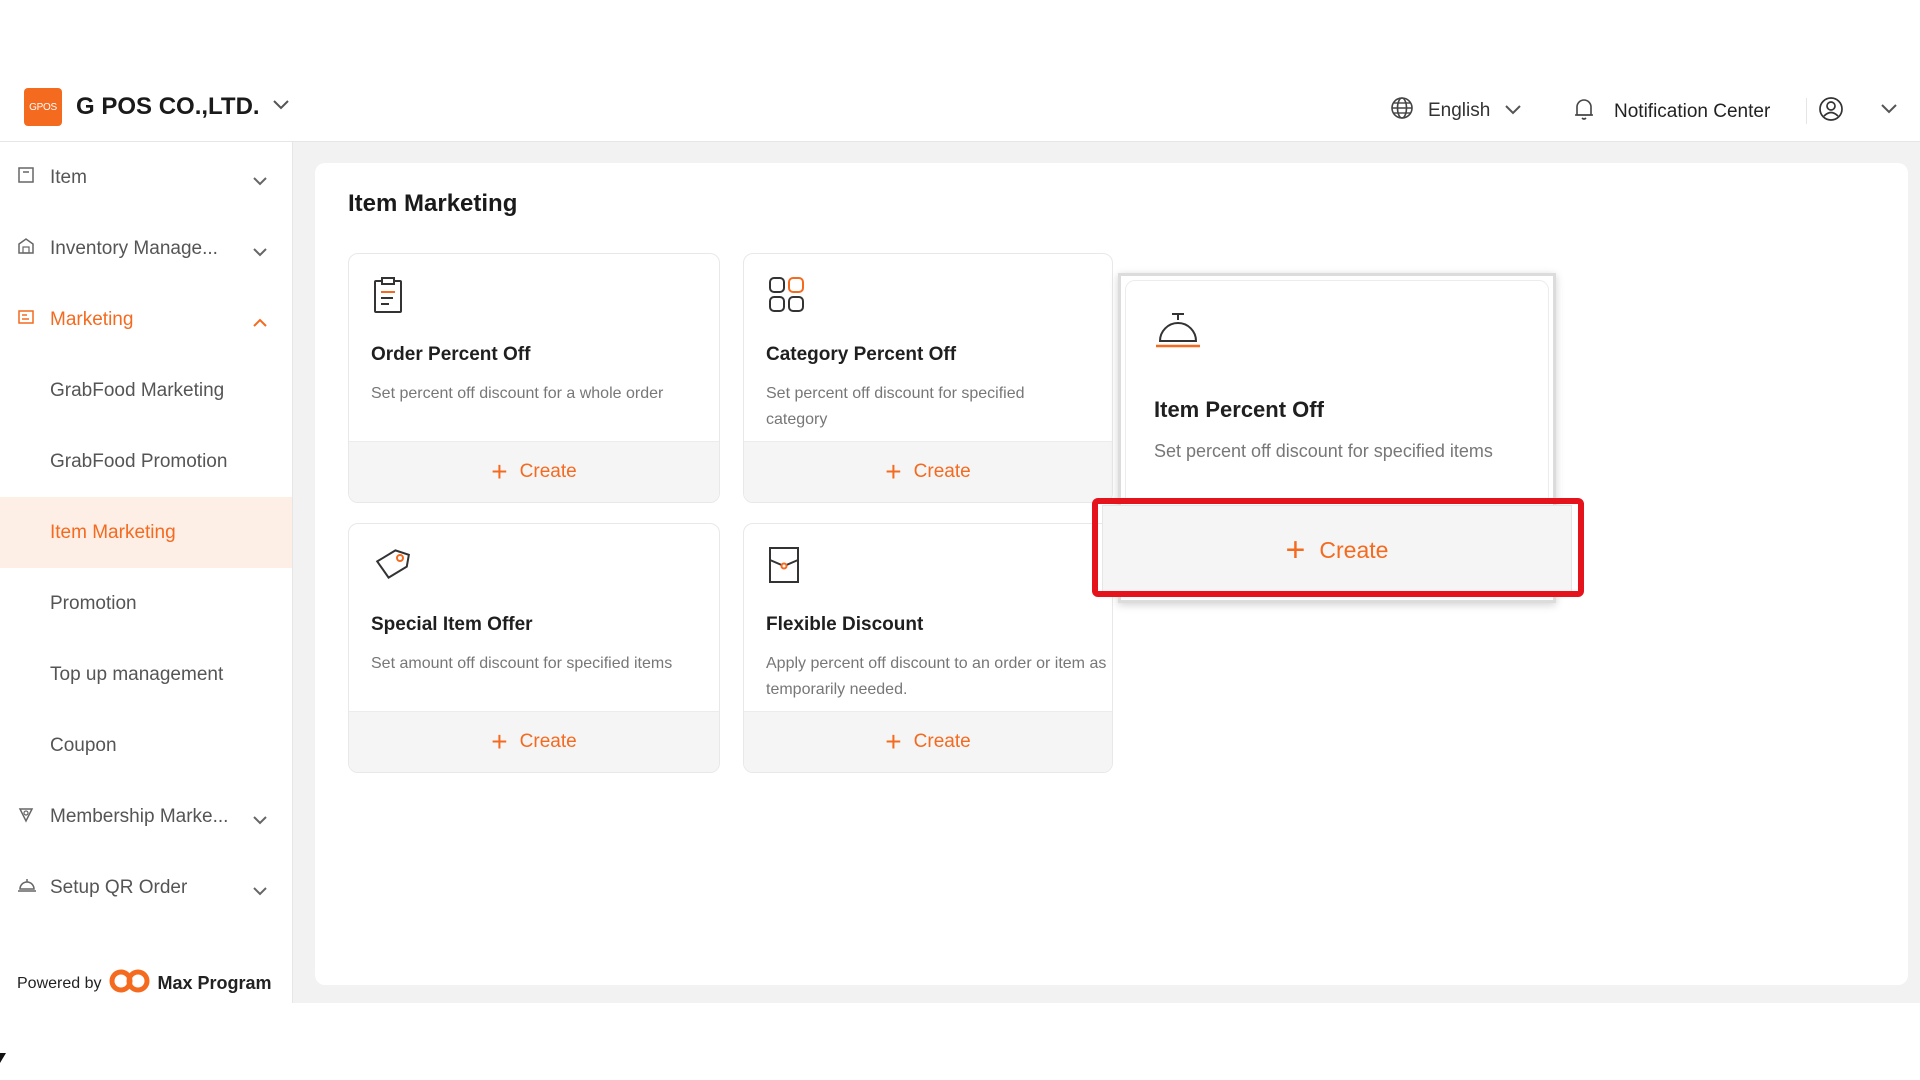 The width and height of the screenshot is (1920, 1080). I want to click on sidebar-subitem-label: GrabFood Marketing, so click(137, 390).